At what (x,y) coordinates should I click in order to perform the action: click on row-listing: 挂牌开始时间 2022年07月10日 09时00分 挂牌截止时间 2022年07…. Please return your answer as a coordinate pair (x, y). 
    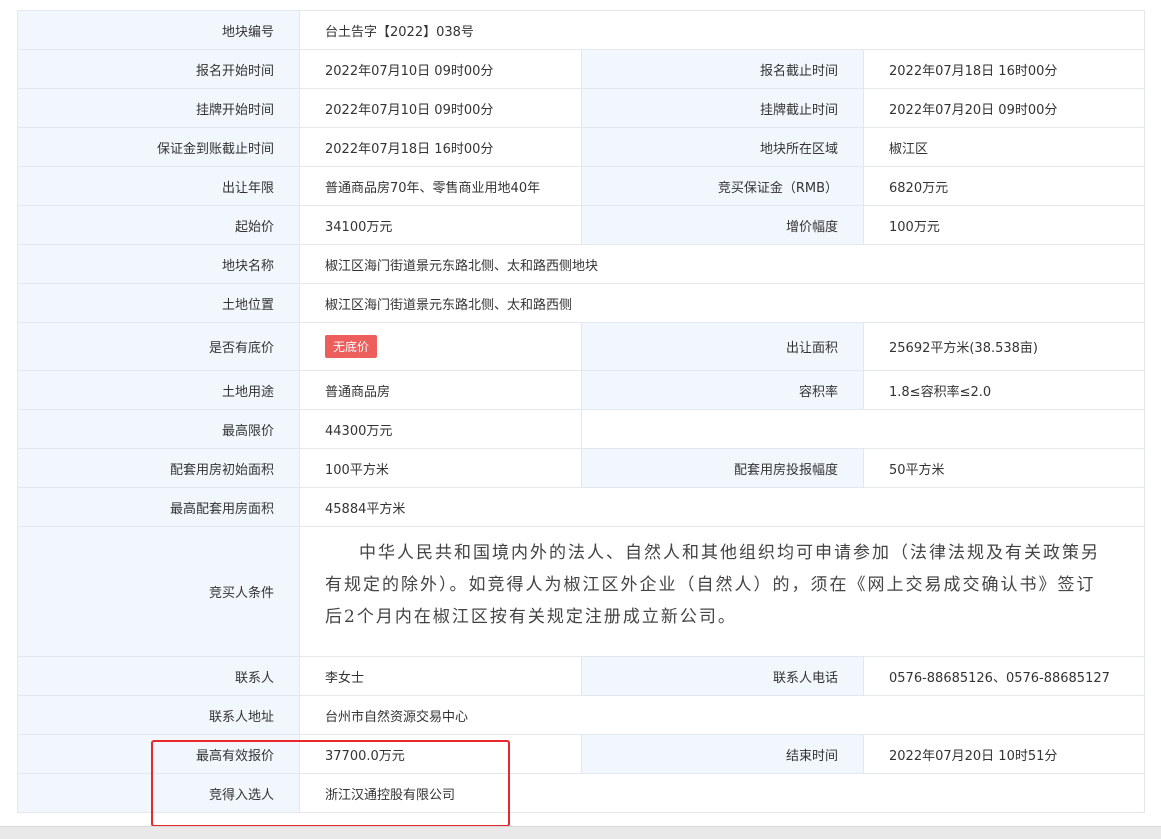
    Looking at the image, I should click on (581, 108).